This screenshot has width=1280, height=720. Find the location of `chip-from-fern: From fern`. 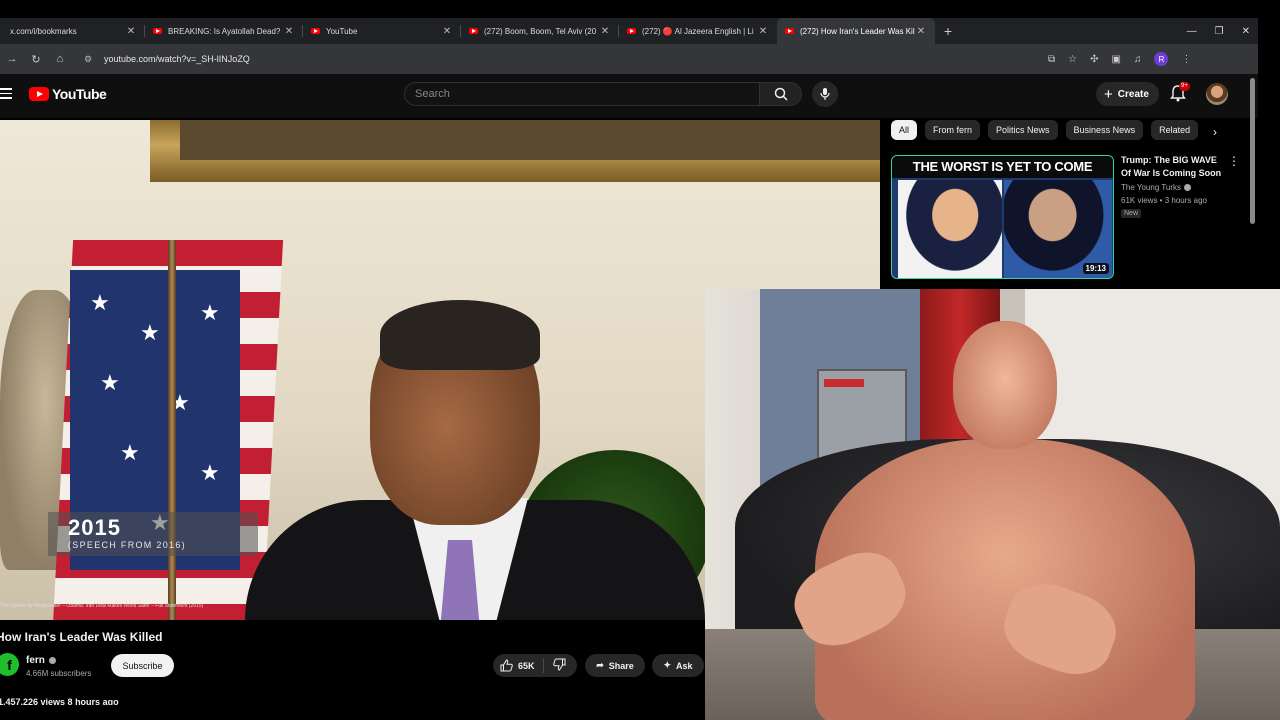

chip-from-fern: From fern is located at coordinates (953, 130).